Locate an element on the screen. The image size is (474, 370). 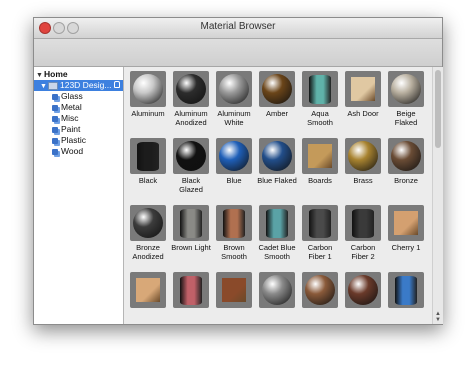
tree-home: ▼Home is located at coordinates (52, 74).